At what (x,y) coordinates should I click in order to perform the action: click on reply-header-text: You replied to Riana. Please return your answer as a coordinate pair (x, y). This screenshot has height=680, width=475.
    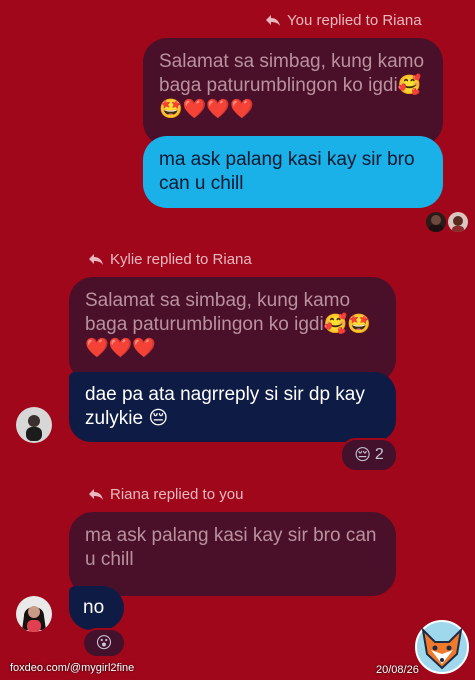
    Looking at the image, I should click on (354, 20).